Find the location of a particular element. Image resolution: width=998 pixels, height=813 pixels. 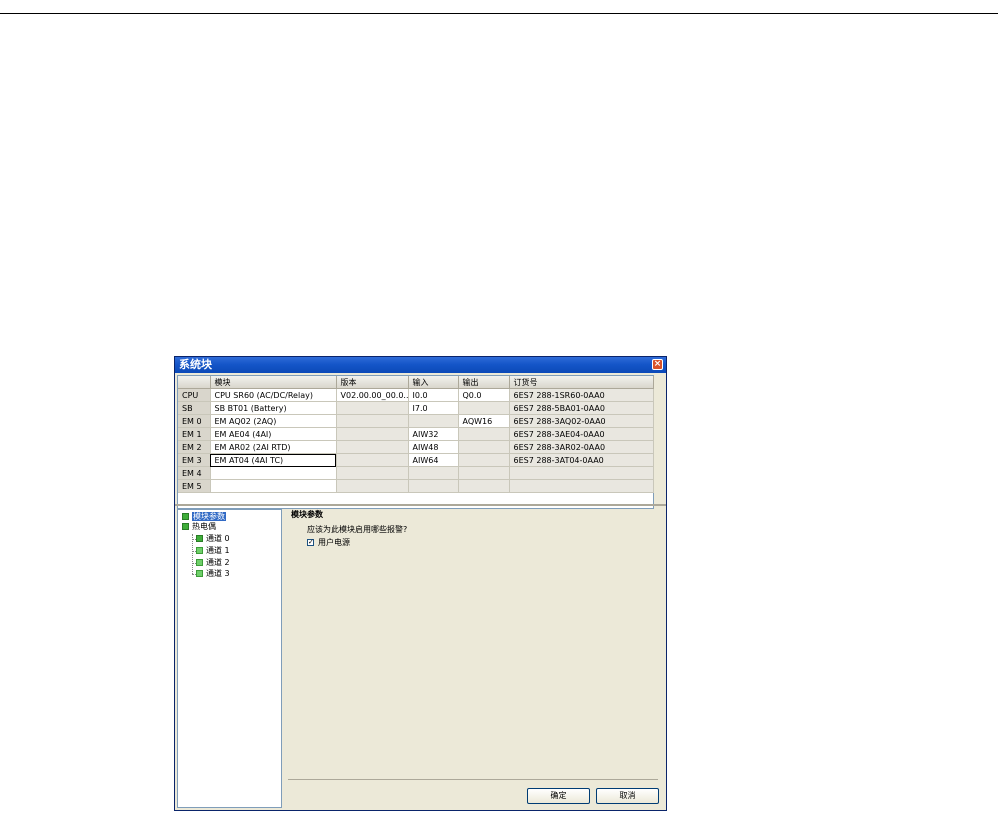

tree-item-module-params: 模块参数 is located at coordinates (204, 517).